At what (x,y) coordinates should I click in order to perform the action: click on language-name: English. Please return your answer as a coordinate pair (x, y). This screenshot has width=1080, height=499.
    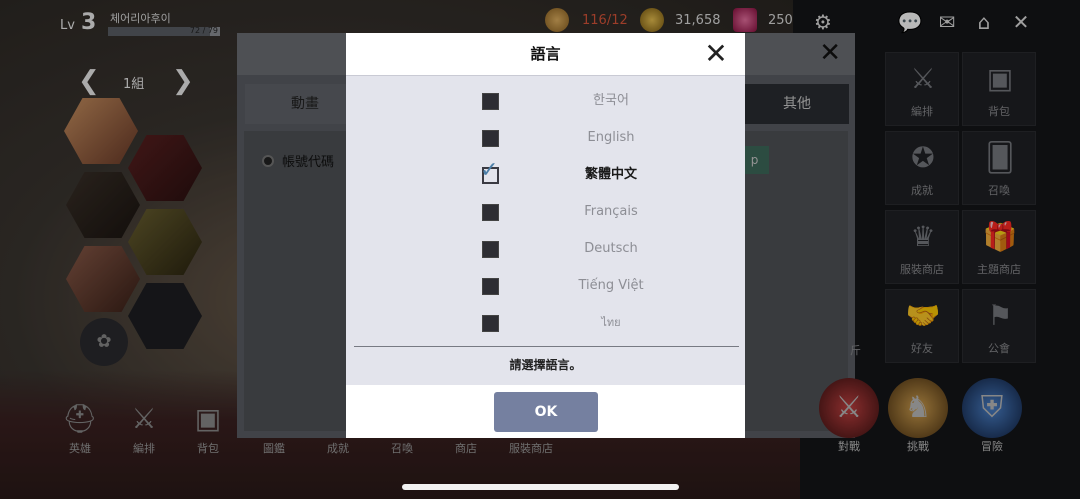
    Looking at the image, I should click on (611, 137).